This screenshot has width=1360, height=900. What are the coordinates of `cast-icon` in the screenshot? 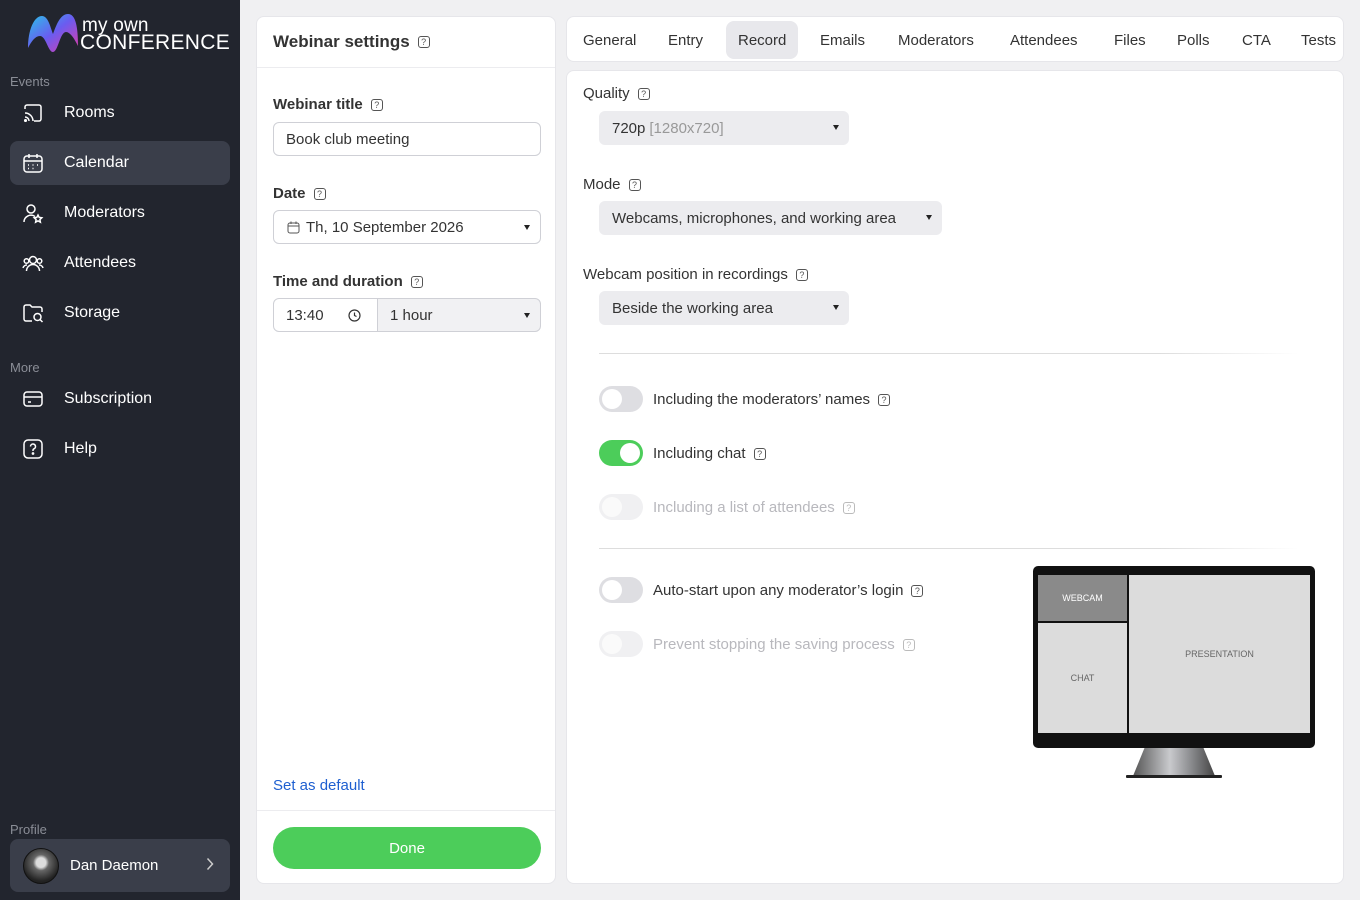 It's located at (33, 113).